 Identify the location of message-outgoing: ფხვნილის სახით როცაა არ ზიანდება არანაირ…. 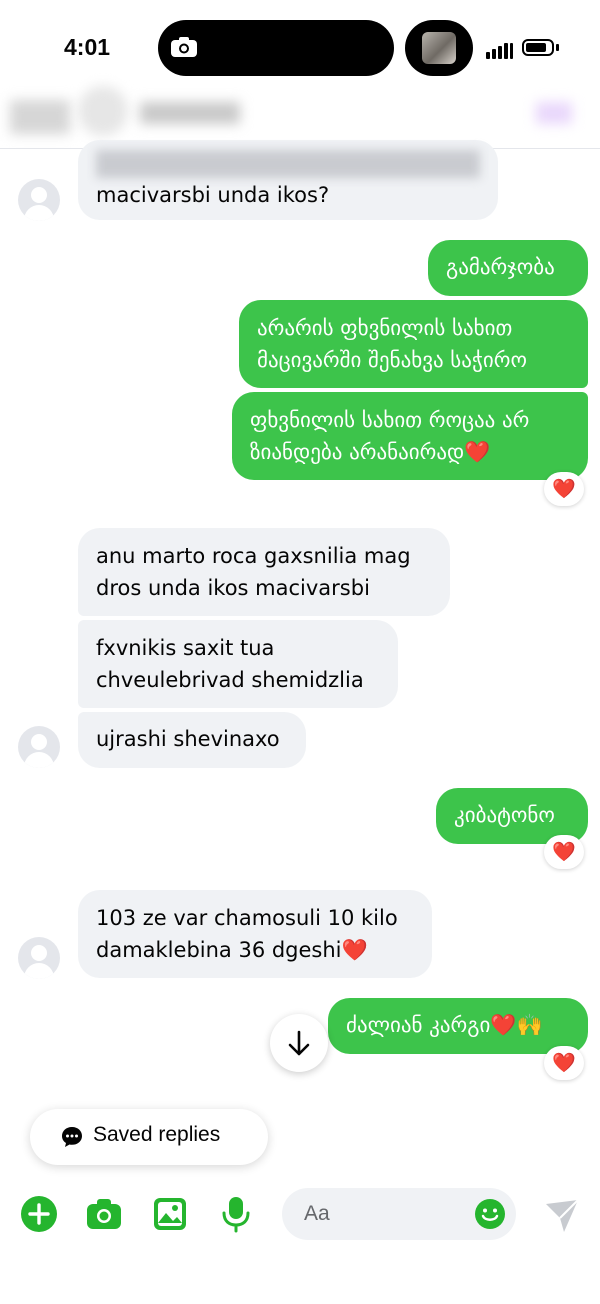
(410, 436).